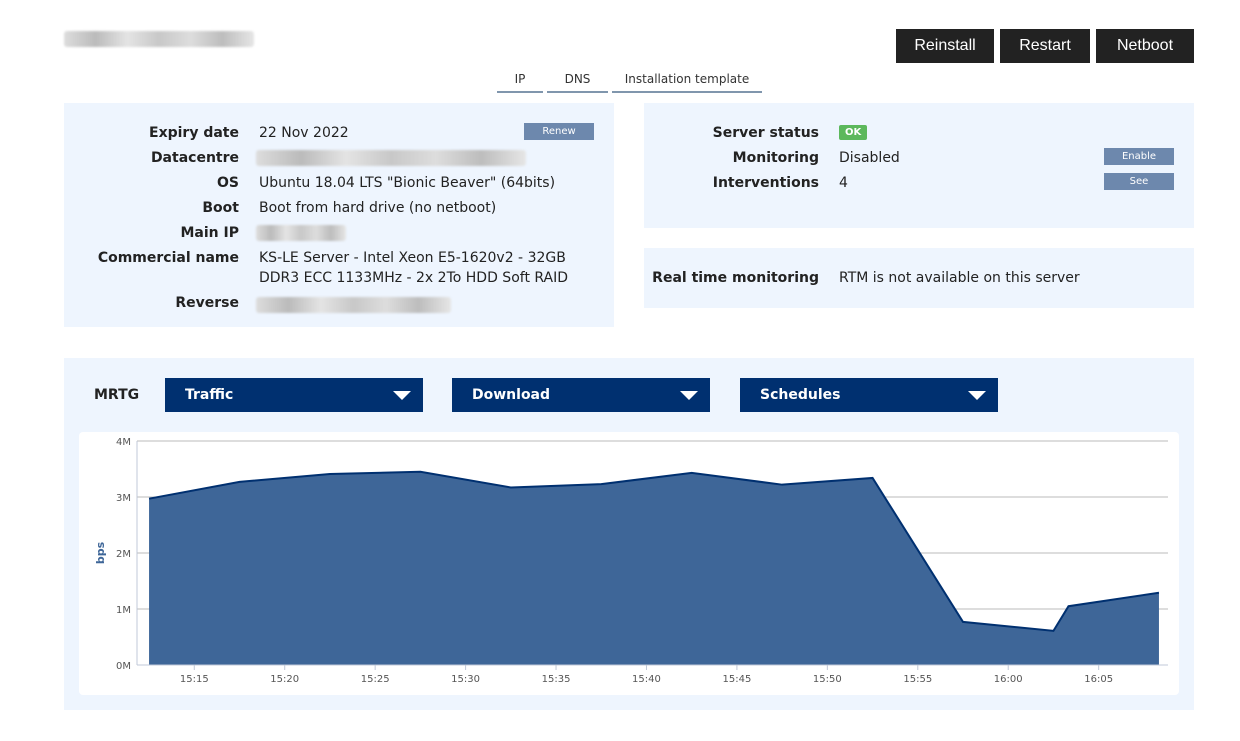 Image resolution: width=1240 pixels, height=741 pixels. Describe the element at coordinates (646, 679) in the screenshot. I see `x-tick-label: 15:40` at that location.